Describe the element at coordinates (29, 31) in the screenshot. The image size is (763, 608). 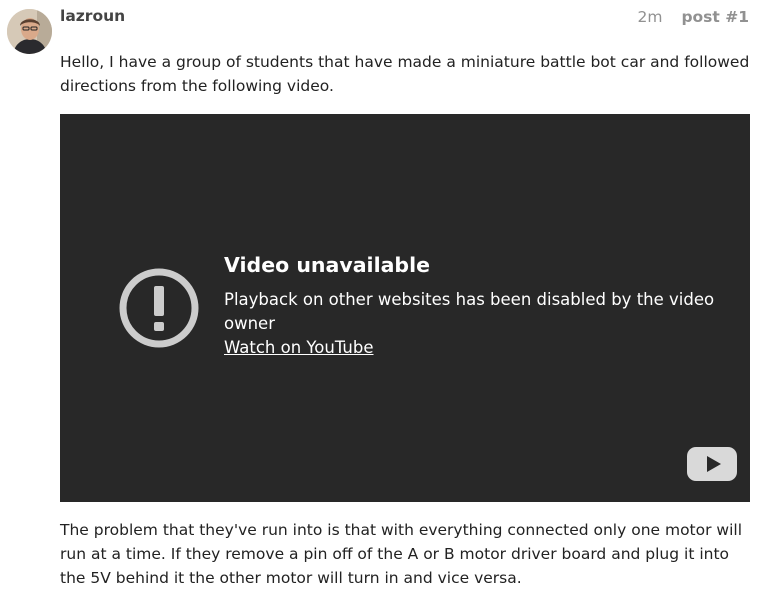
I see `user-avatar` at that location.